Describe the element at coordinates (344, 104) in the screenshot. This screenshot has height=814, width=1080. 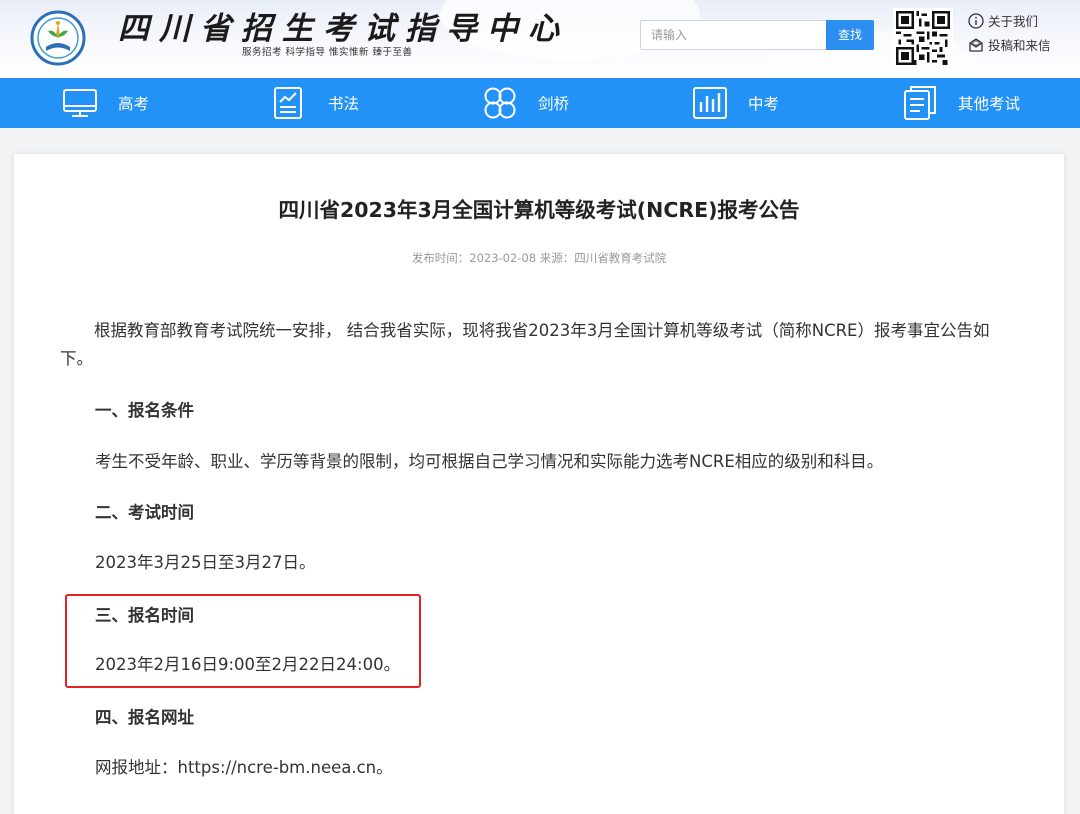
I see `nav-label-calligraphy: 书法` at that location.